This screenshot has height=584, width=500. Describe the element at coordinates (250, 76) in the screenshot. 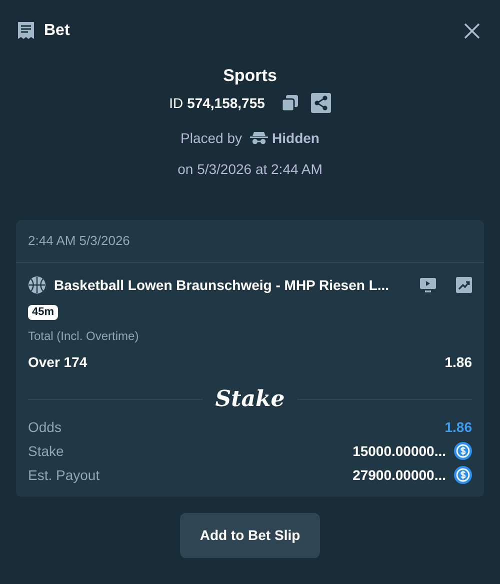

I see `bet-category: Sports` at that location.